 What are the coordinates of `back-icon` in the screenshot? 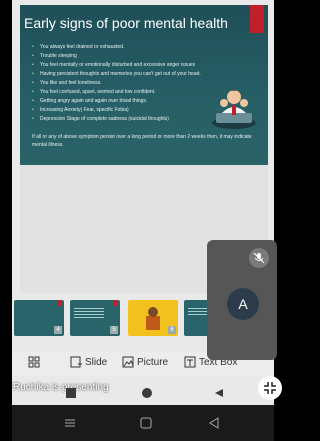 It's located at (214, 423).